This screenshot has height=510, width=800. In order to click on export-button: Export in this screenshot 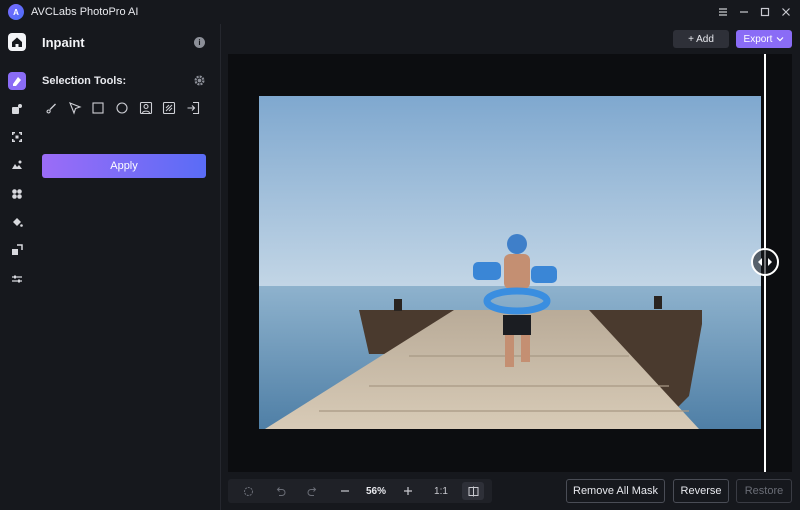, I will do `click(764, 39)`.